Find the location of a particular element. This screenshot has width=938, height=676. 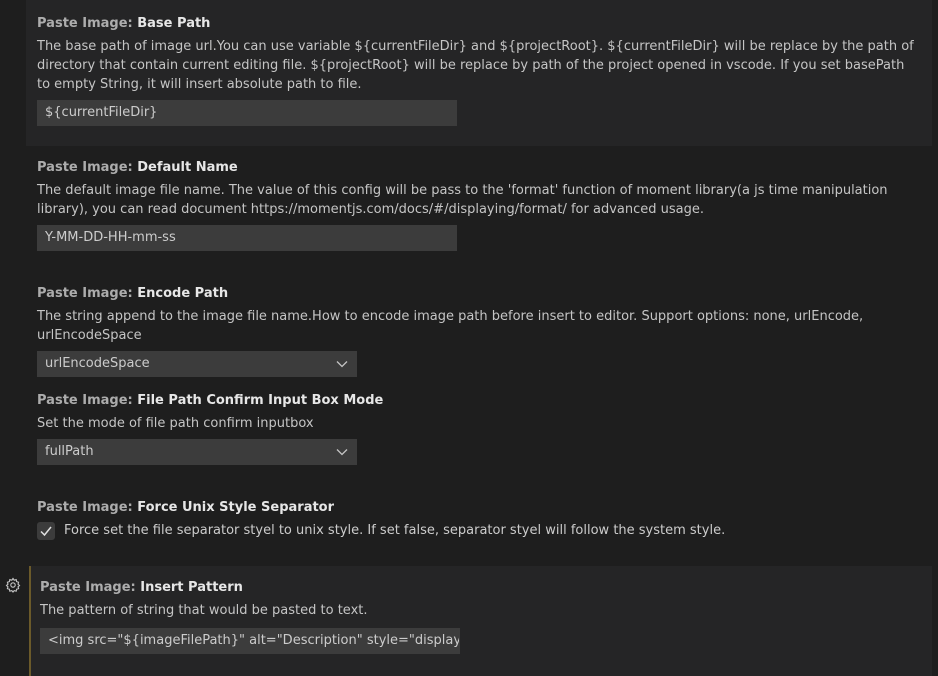

force-unix-checkbox is located at coordinates (46, 530).